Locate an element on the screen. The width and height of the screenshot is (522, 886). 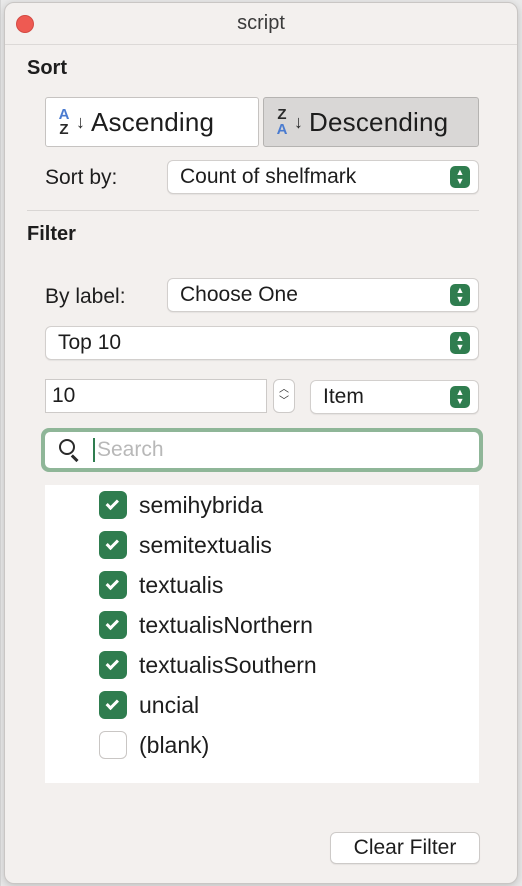
search-focus-ring: Search is located at coordinates (262, 450).